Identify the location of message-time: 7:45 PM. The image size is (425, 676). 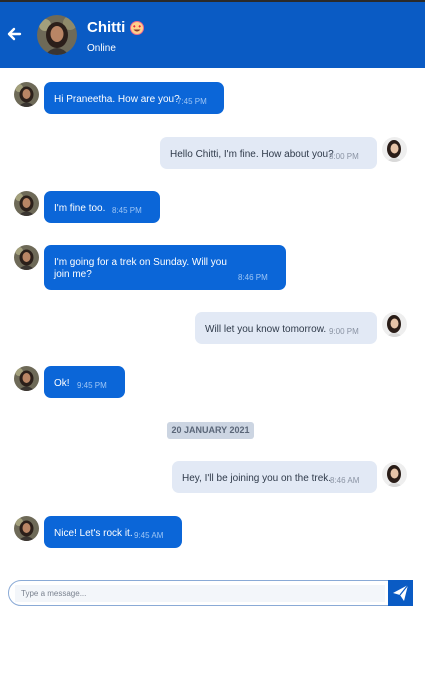
(192, 101).